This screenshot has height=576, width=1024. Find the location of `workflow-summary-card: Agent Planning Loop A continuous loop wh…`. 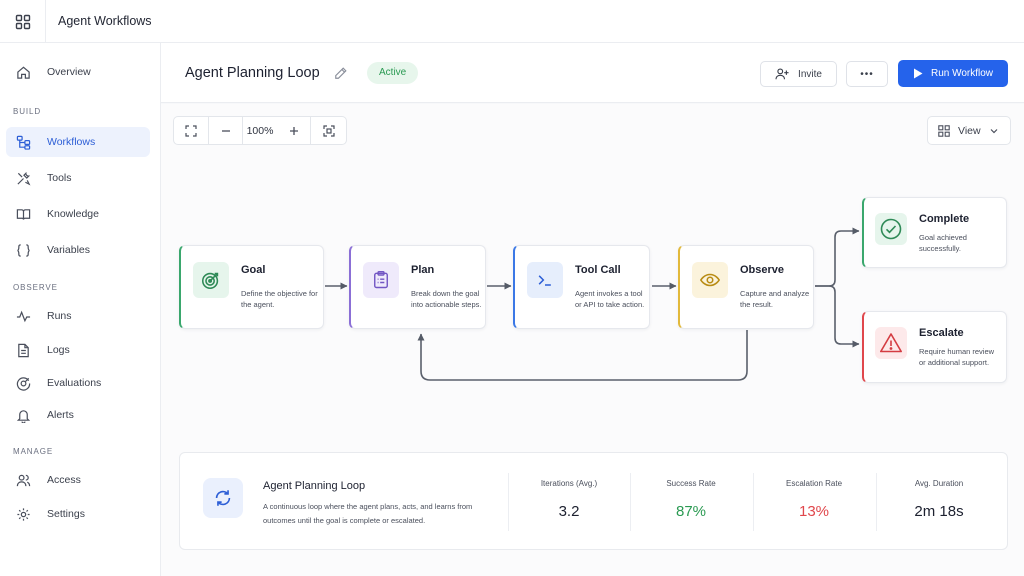

workflow-summary-card: Agent Planning Loop A continuous loop wh… is located at coordinates (593, 501).